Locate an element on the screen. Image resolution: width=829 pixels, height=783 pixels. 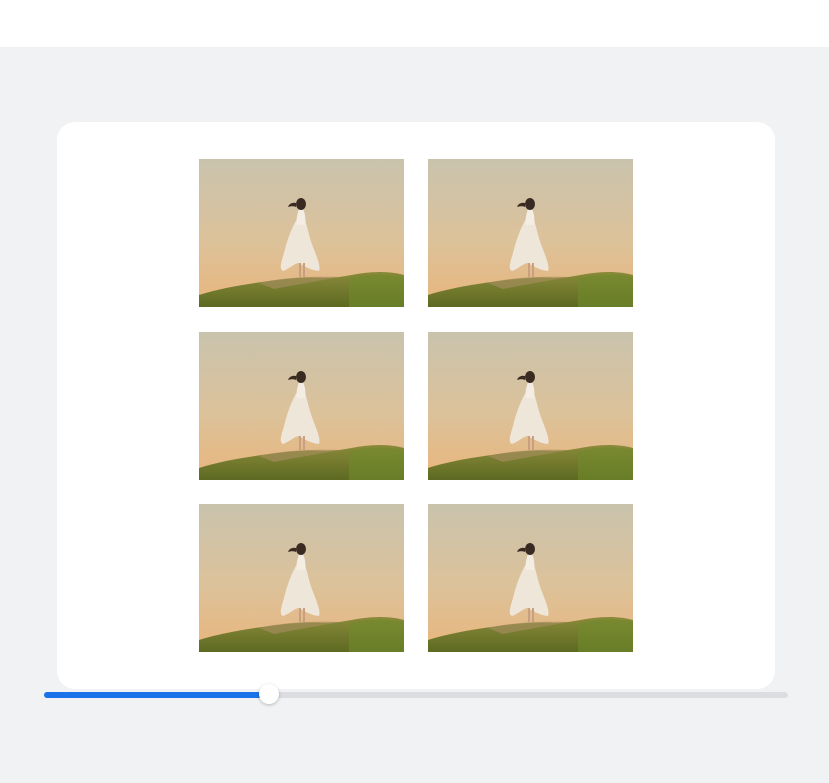
top-bar is located at coordinates (414, 23).